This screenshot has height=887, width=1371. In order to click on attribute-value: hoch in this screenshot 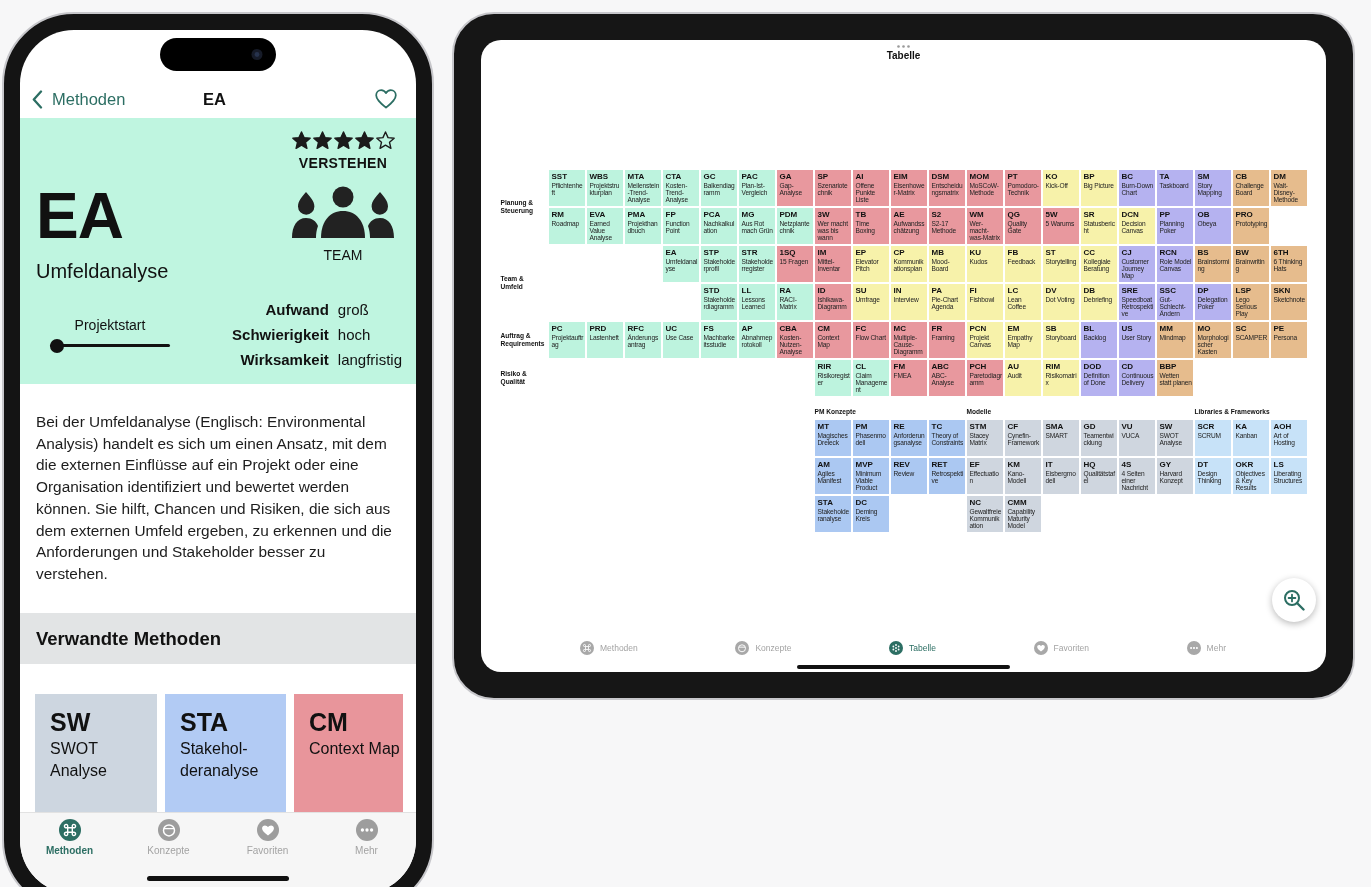, I will do `click(354, 335)`.